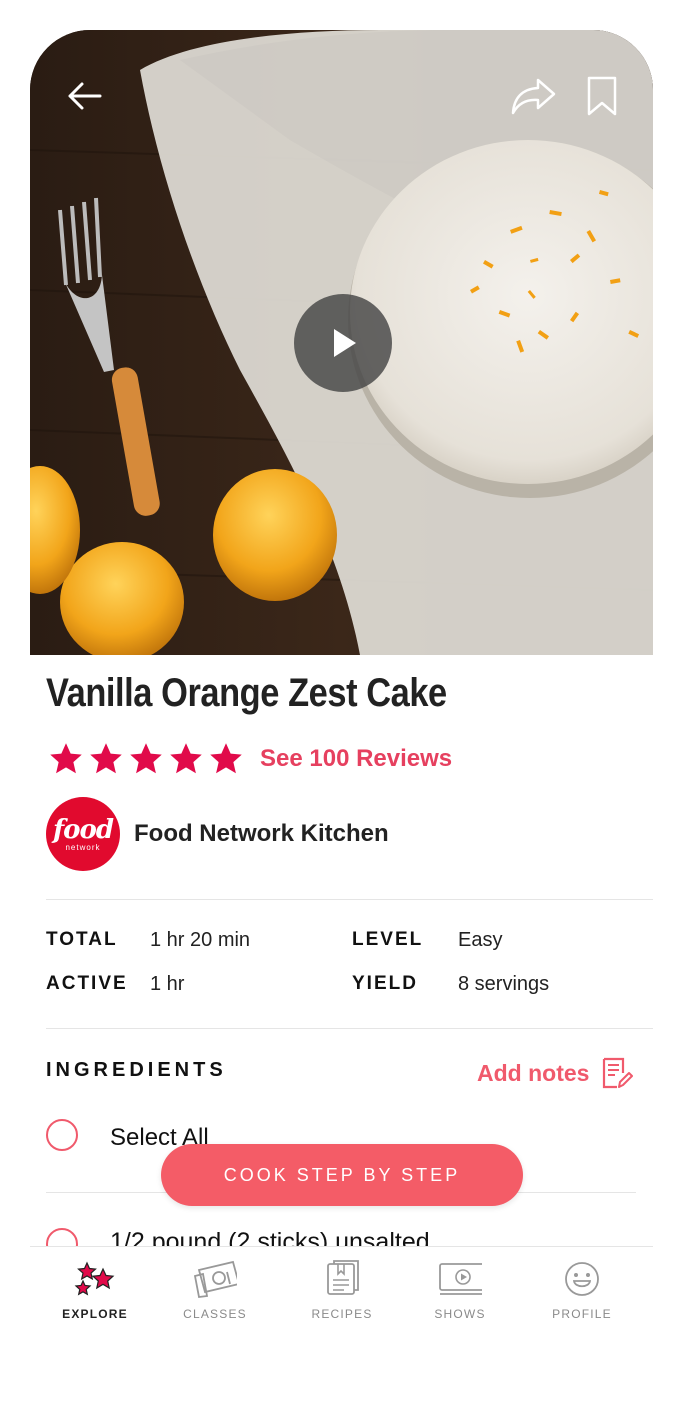 This screenshot has height=1410, width=683. Describe the element at coordinates (95, 1314) in the screenshot. I see `tab-label: EXPLORE` at that location.